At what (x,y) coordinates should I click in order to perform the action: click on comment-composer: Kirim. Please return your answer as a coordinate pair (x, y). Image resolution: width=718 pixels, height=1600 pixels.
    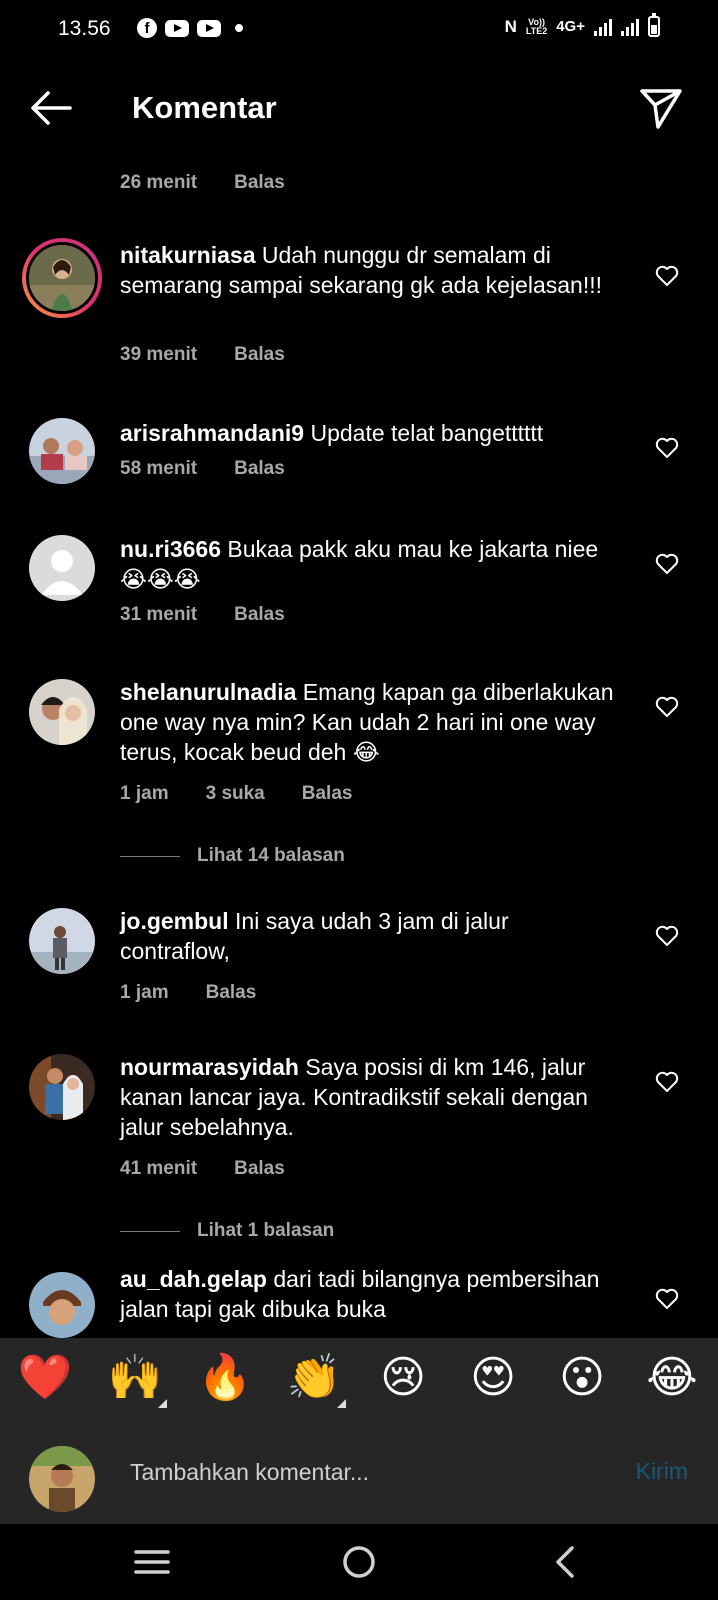
    Looking at the image, I should click on (359, 1472).